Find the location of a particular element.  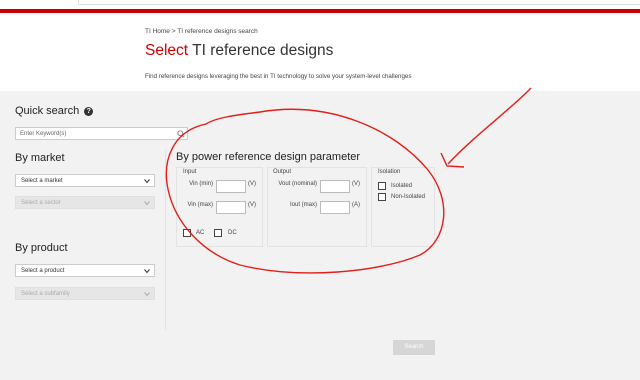

page-title: Select TI reference designs is located at coordinates (239, 51).